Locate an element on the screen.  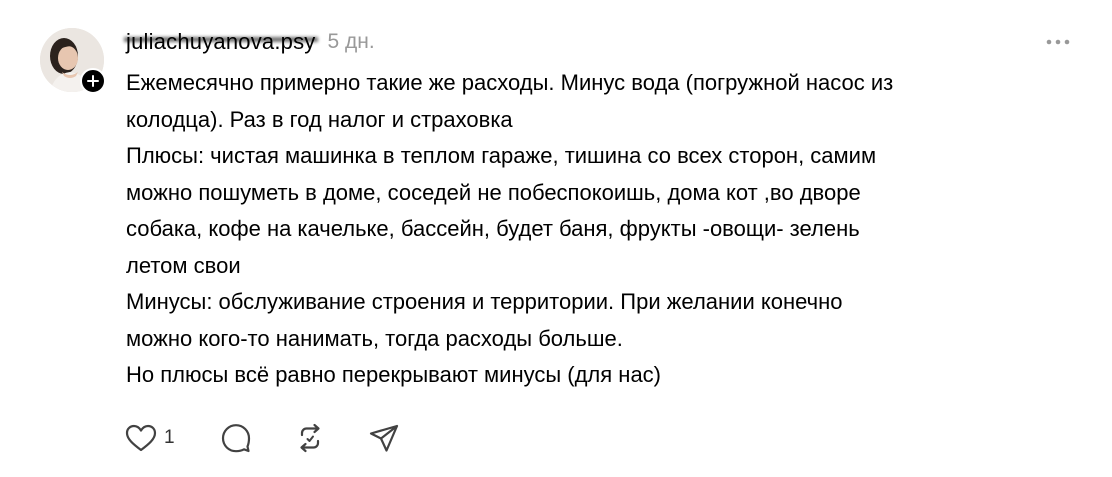
more-options-button is located at coordinates (1058, 42).